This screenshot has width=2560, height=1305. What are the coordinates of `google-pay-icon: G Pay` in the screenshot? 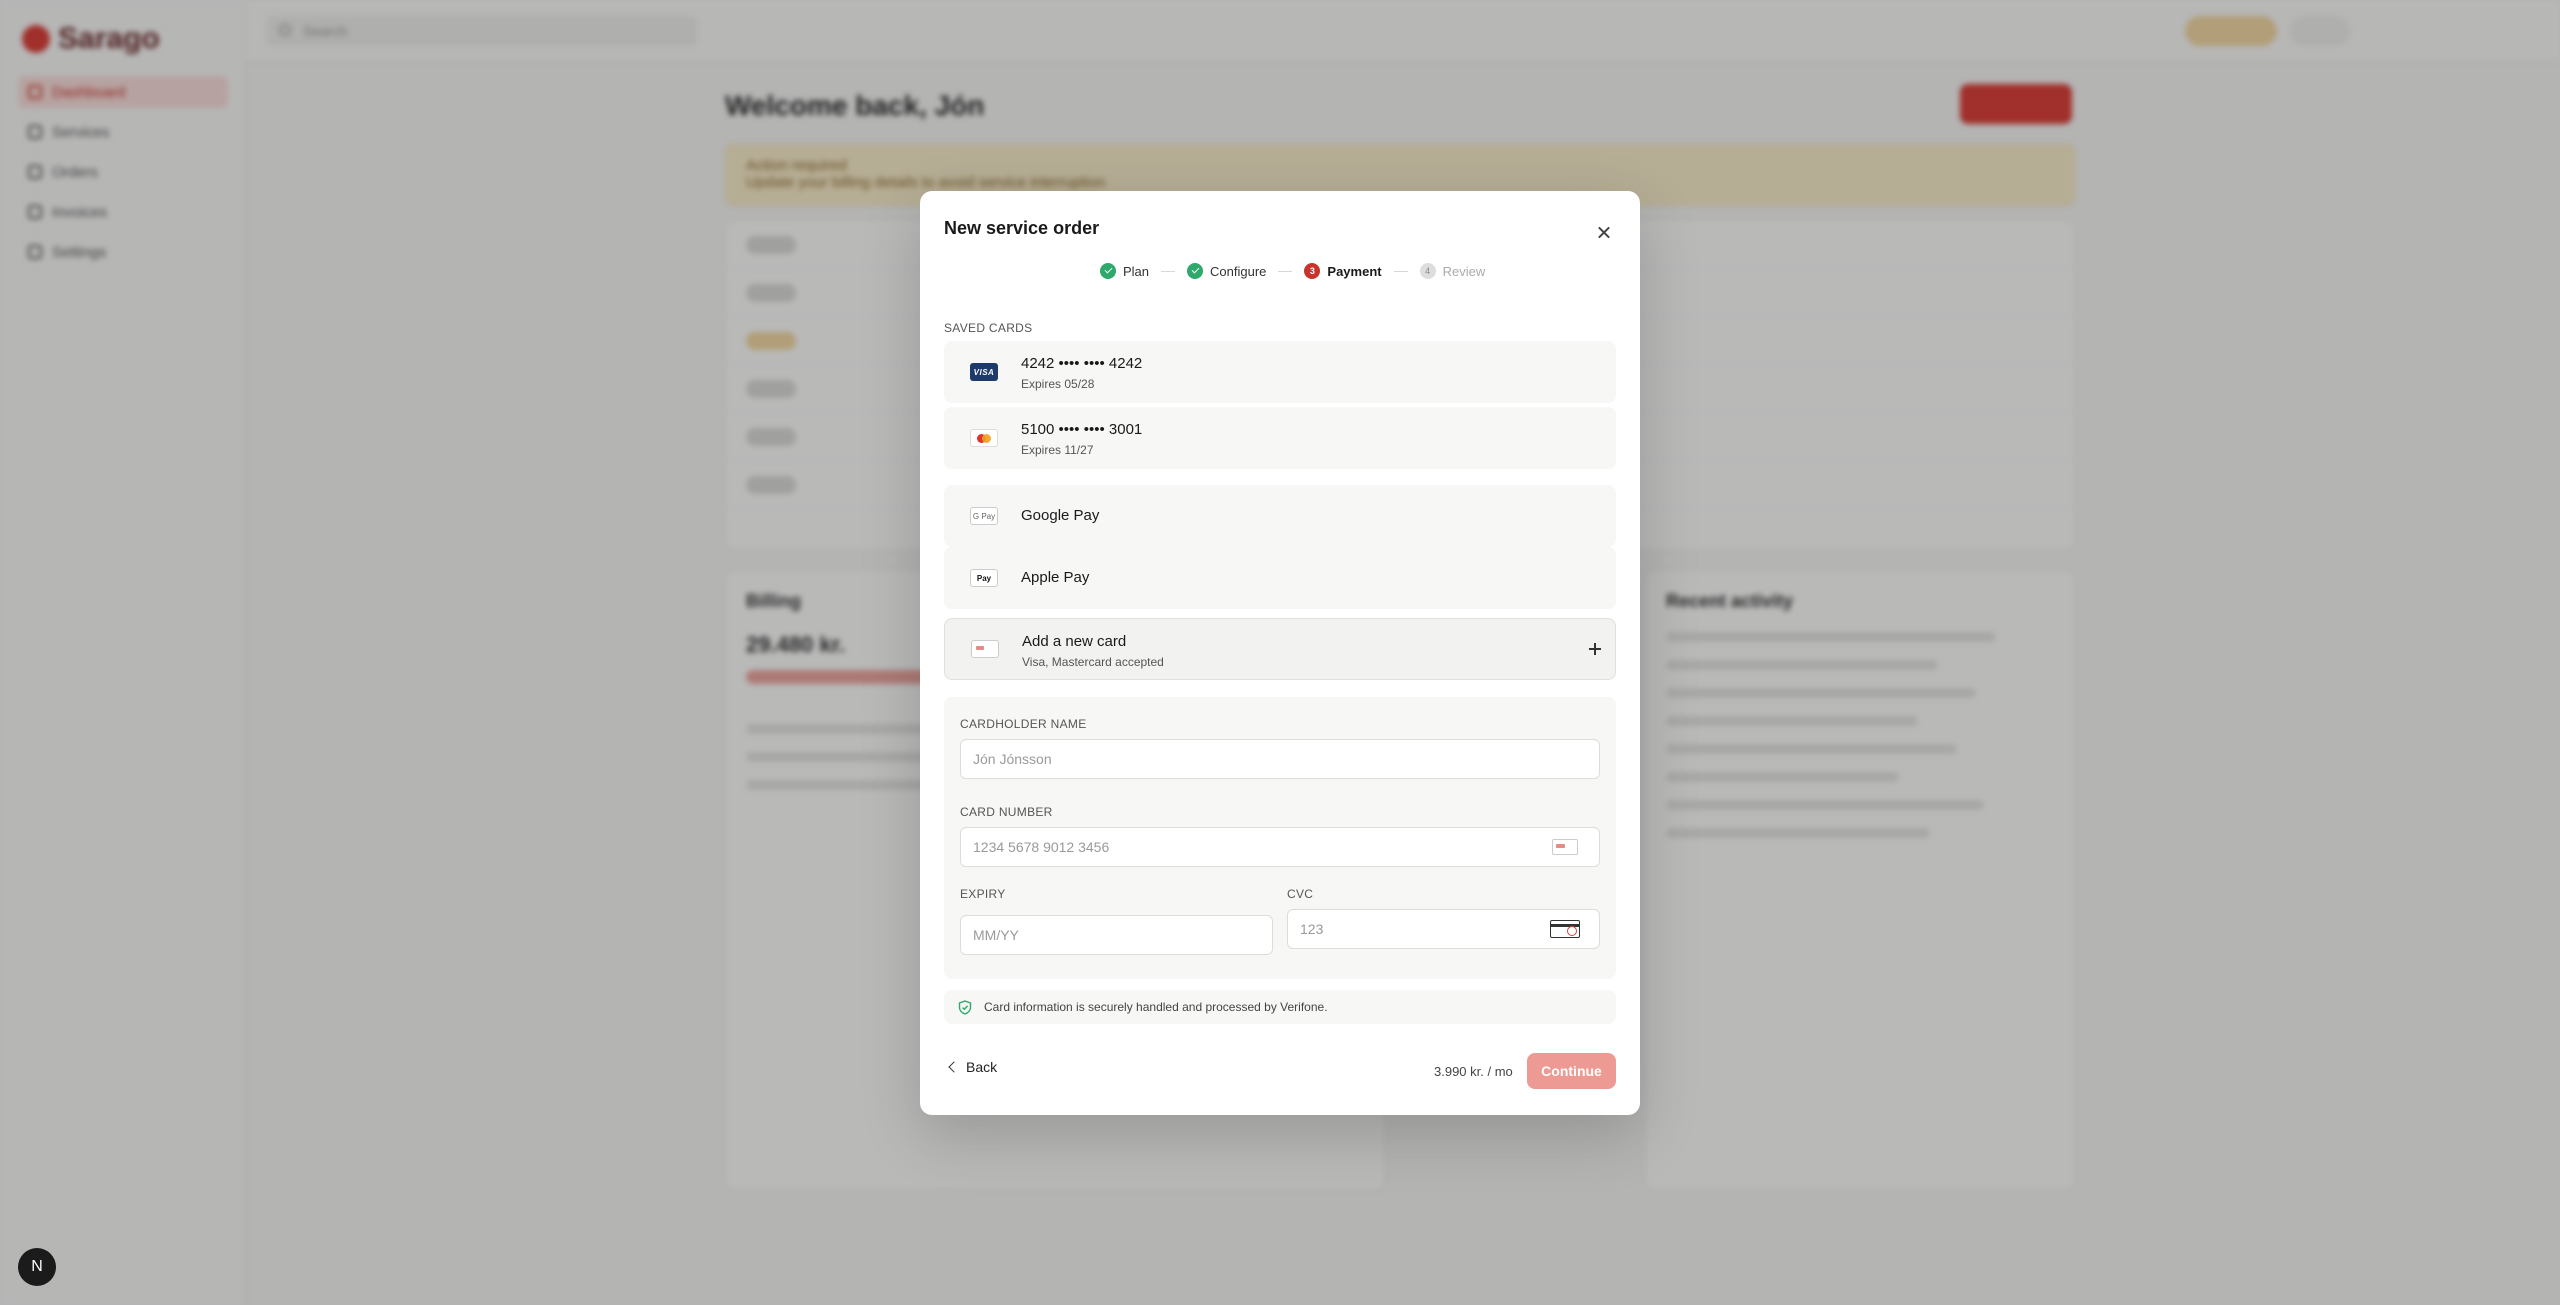 It's located at (984, 516).